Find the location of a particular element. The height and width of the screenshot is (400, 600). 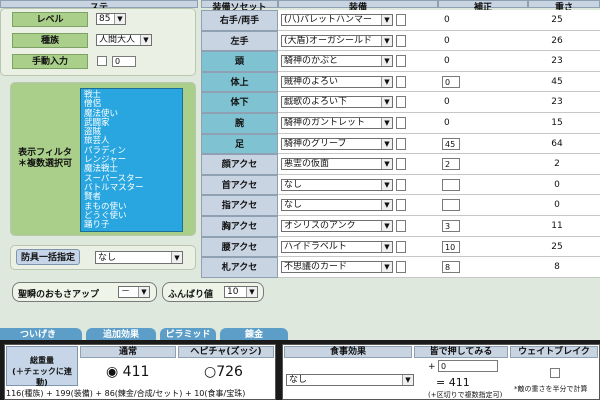

level-select: 85 ▼ is located at coordinates (111, 19).